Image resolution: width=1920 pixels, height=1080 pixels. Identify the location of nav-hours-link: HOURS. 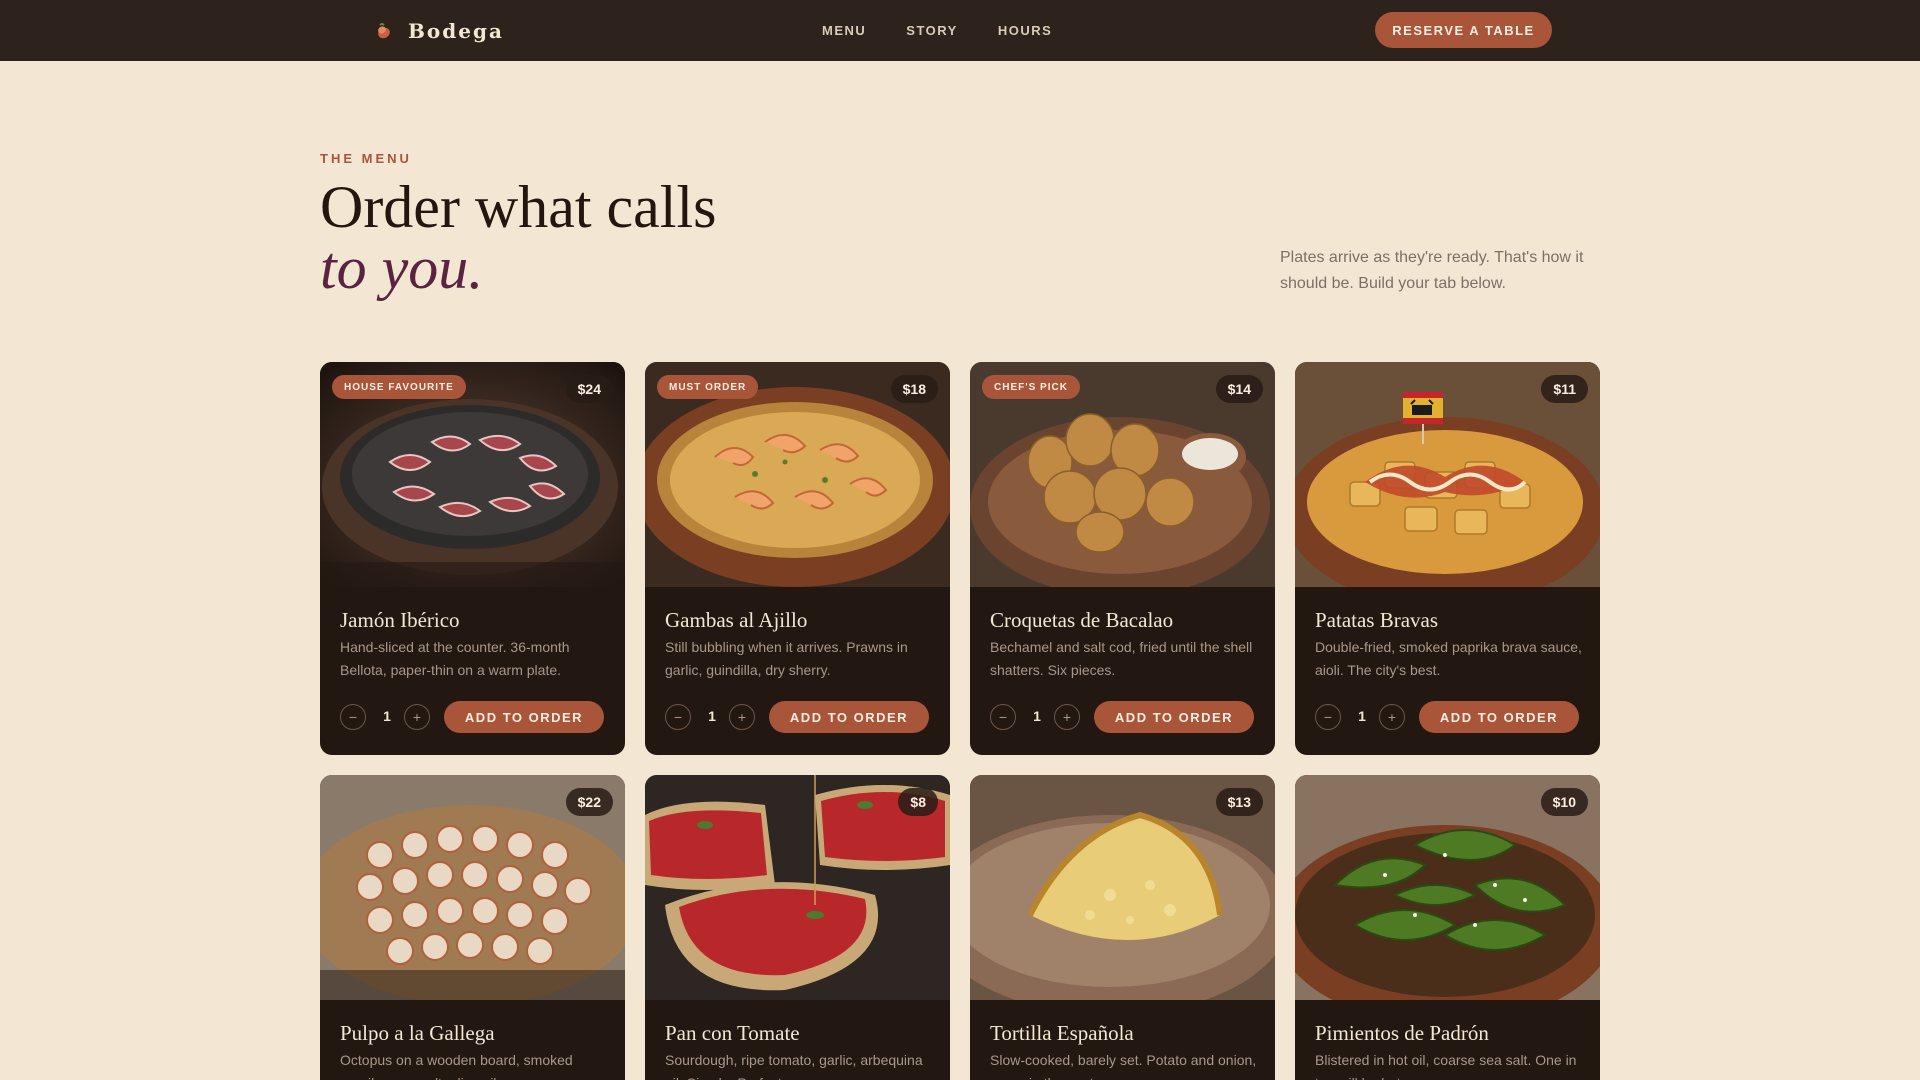
(1025, 30).